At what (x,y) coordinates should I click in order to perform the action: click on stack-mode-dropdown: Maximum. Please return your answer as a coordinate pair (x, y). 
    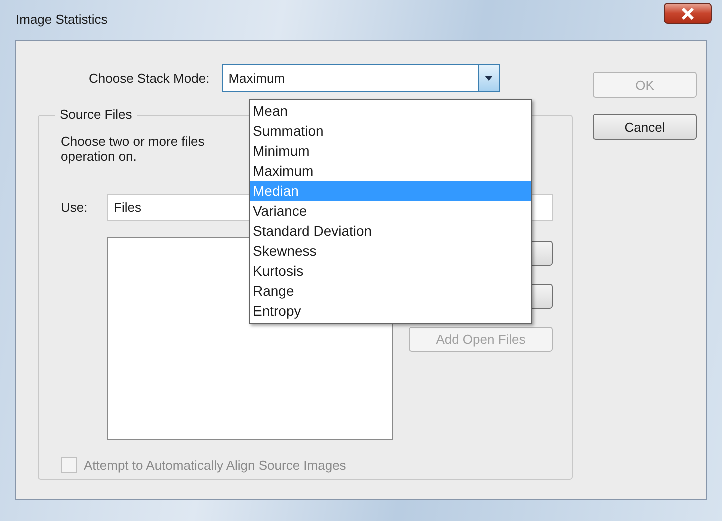
    Looking at the image, I should click on (361, 78).